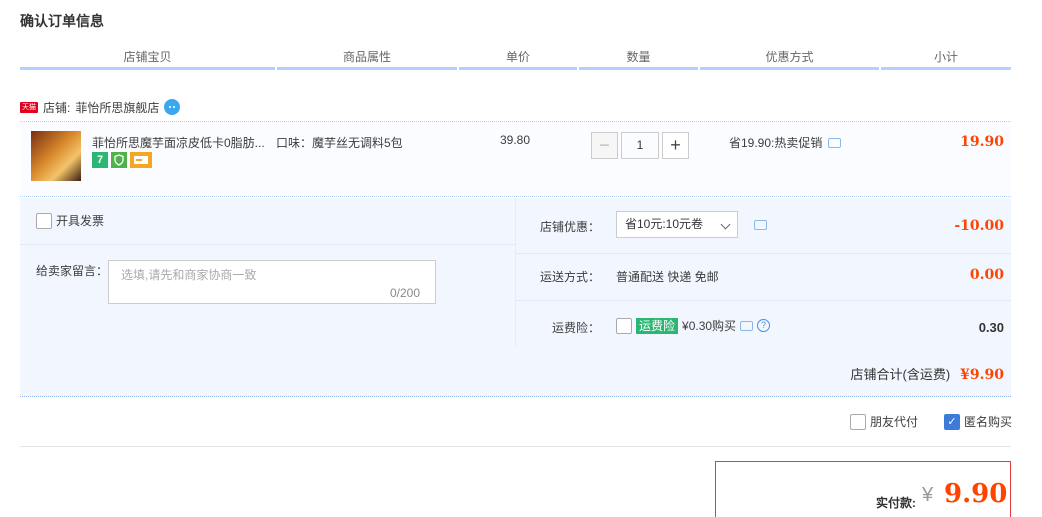 The width and height of the screenshot is (1042, 517). Describe the element at coordinates (119, 160) in the screenshot. I see `guarantee-shield-icon` at that location.